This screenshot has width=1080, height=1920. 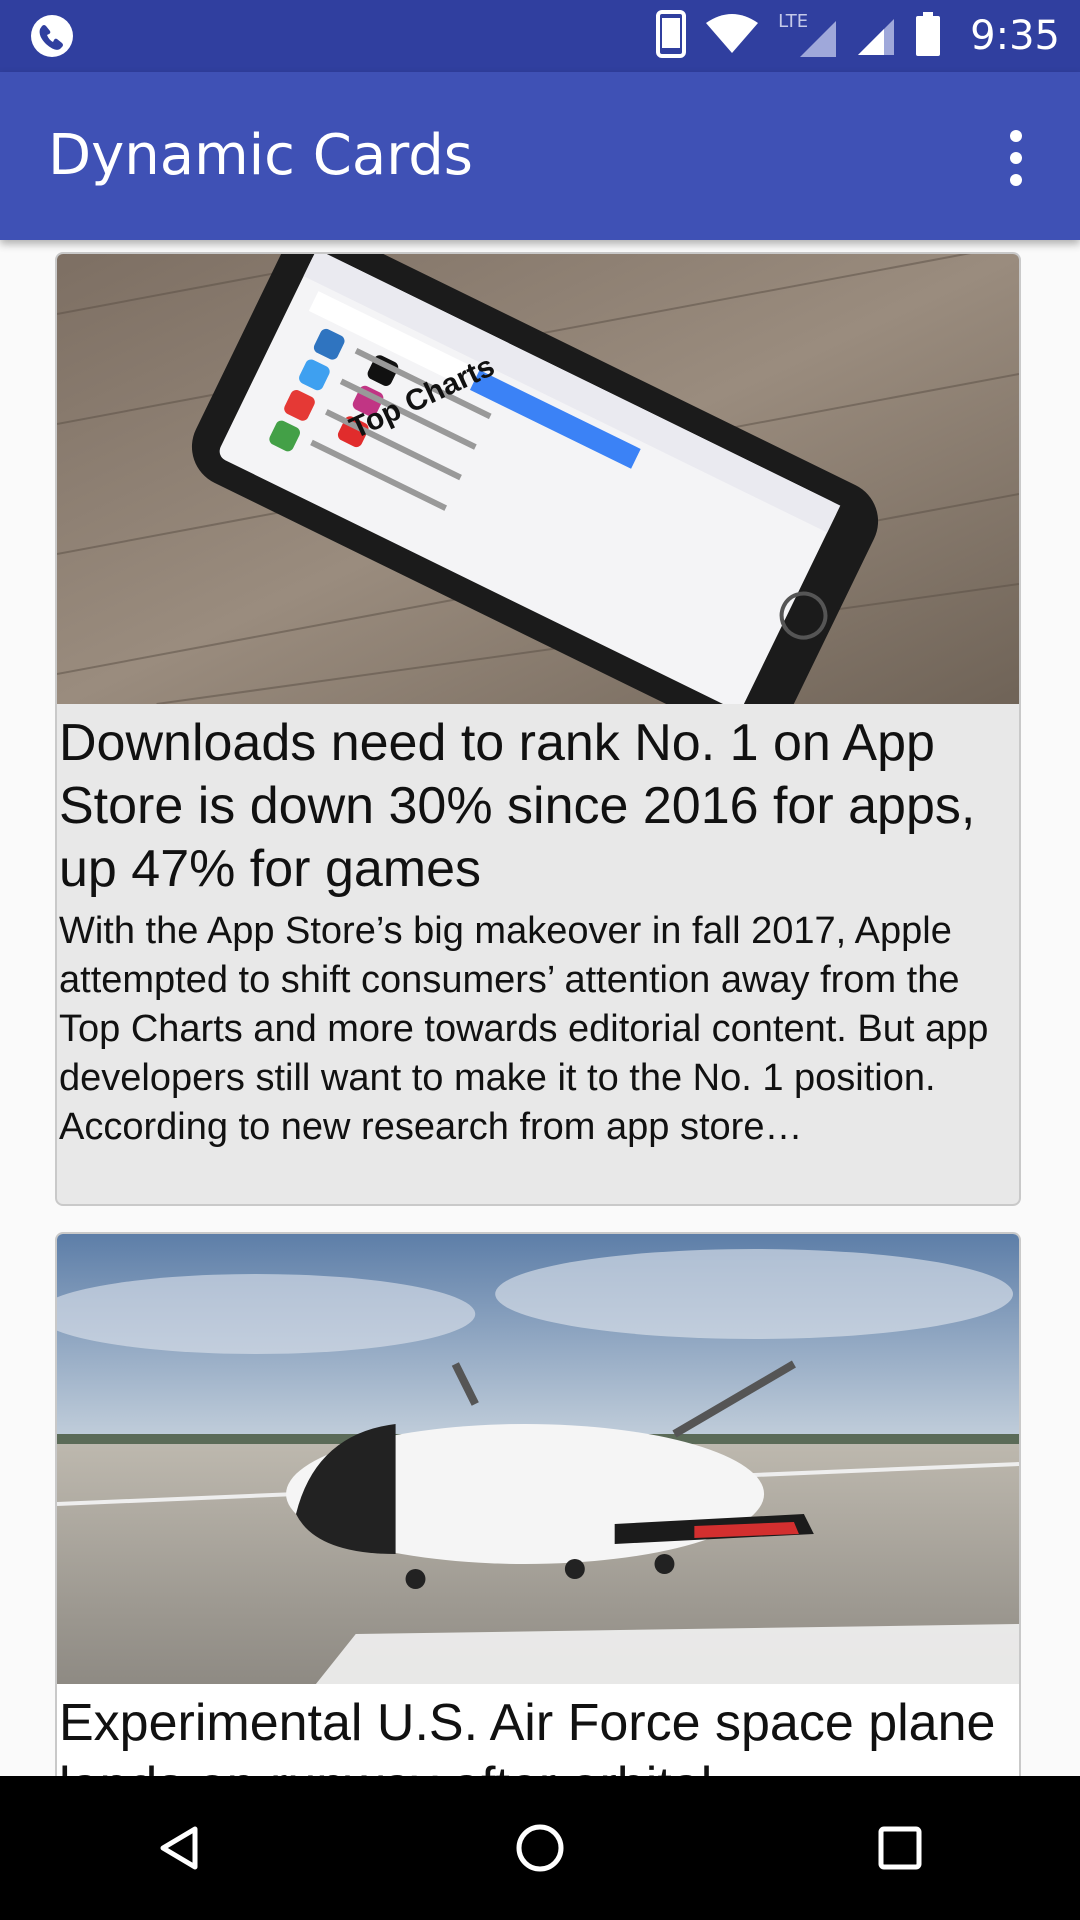 What do you see at coordinates (808, 35) in the screenshot?
I see `signal-icon: LTE` at bounding box center [808, 35].